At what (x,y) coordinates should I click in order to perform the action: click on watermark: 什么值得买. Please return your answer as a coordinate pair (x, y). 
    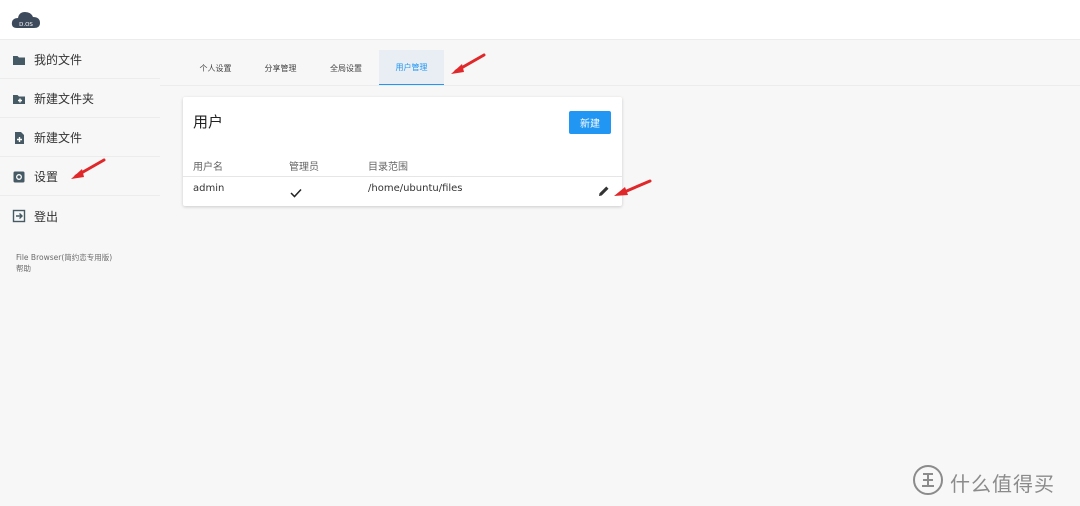
    Looking at the image, I should click on (983, 482).